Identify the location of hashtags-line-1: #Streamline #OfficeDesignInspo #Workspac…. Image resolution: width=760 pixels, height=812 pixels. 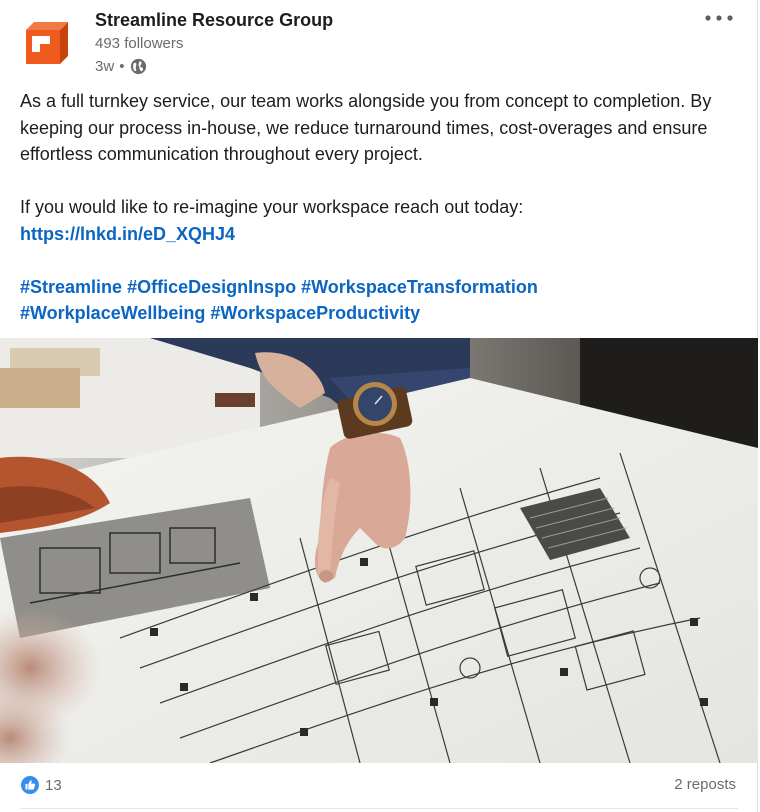
(379, 287).